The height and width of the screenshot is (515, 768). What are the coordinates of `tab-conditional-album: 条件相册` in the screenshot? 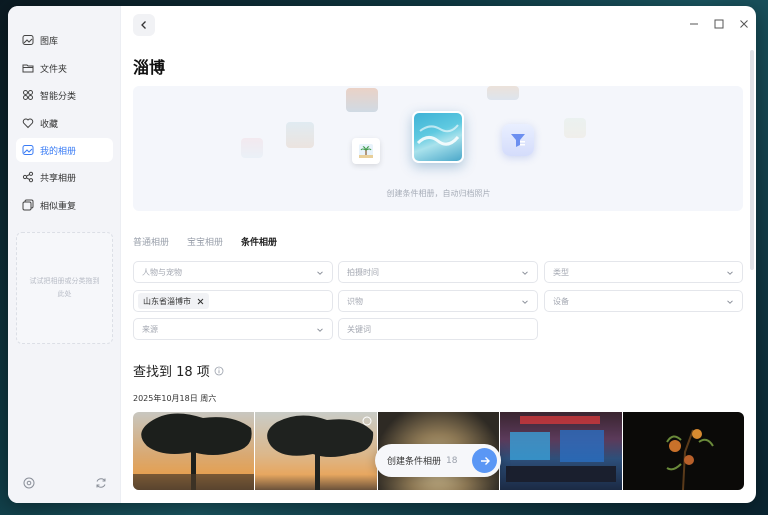 It's located at (259, 241).